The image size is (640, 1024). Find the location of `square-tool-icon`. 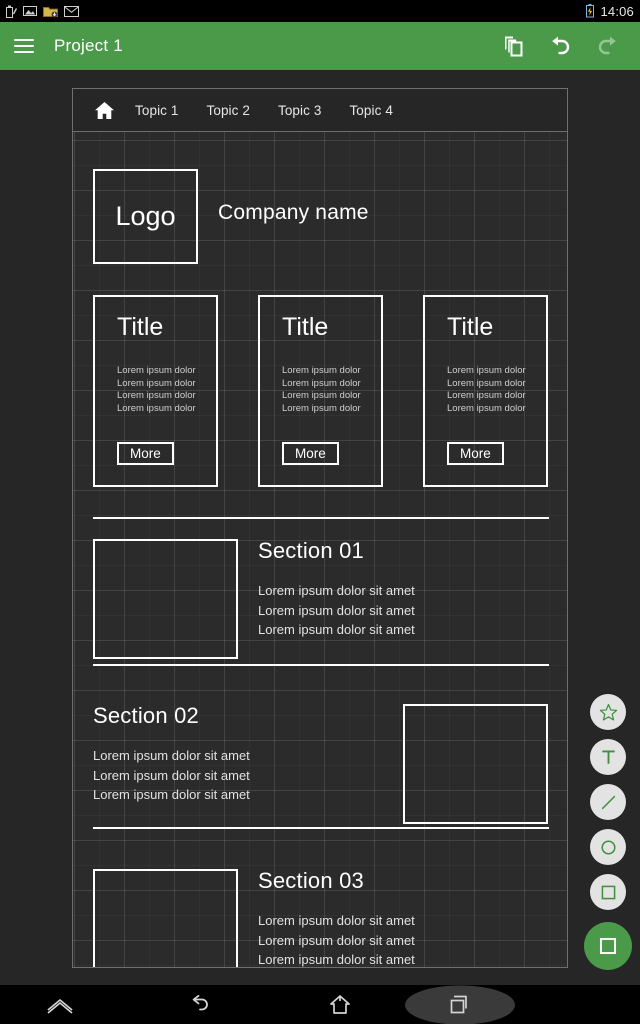

square-tool-icon is located at coordinates (608, 892).